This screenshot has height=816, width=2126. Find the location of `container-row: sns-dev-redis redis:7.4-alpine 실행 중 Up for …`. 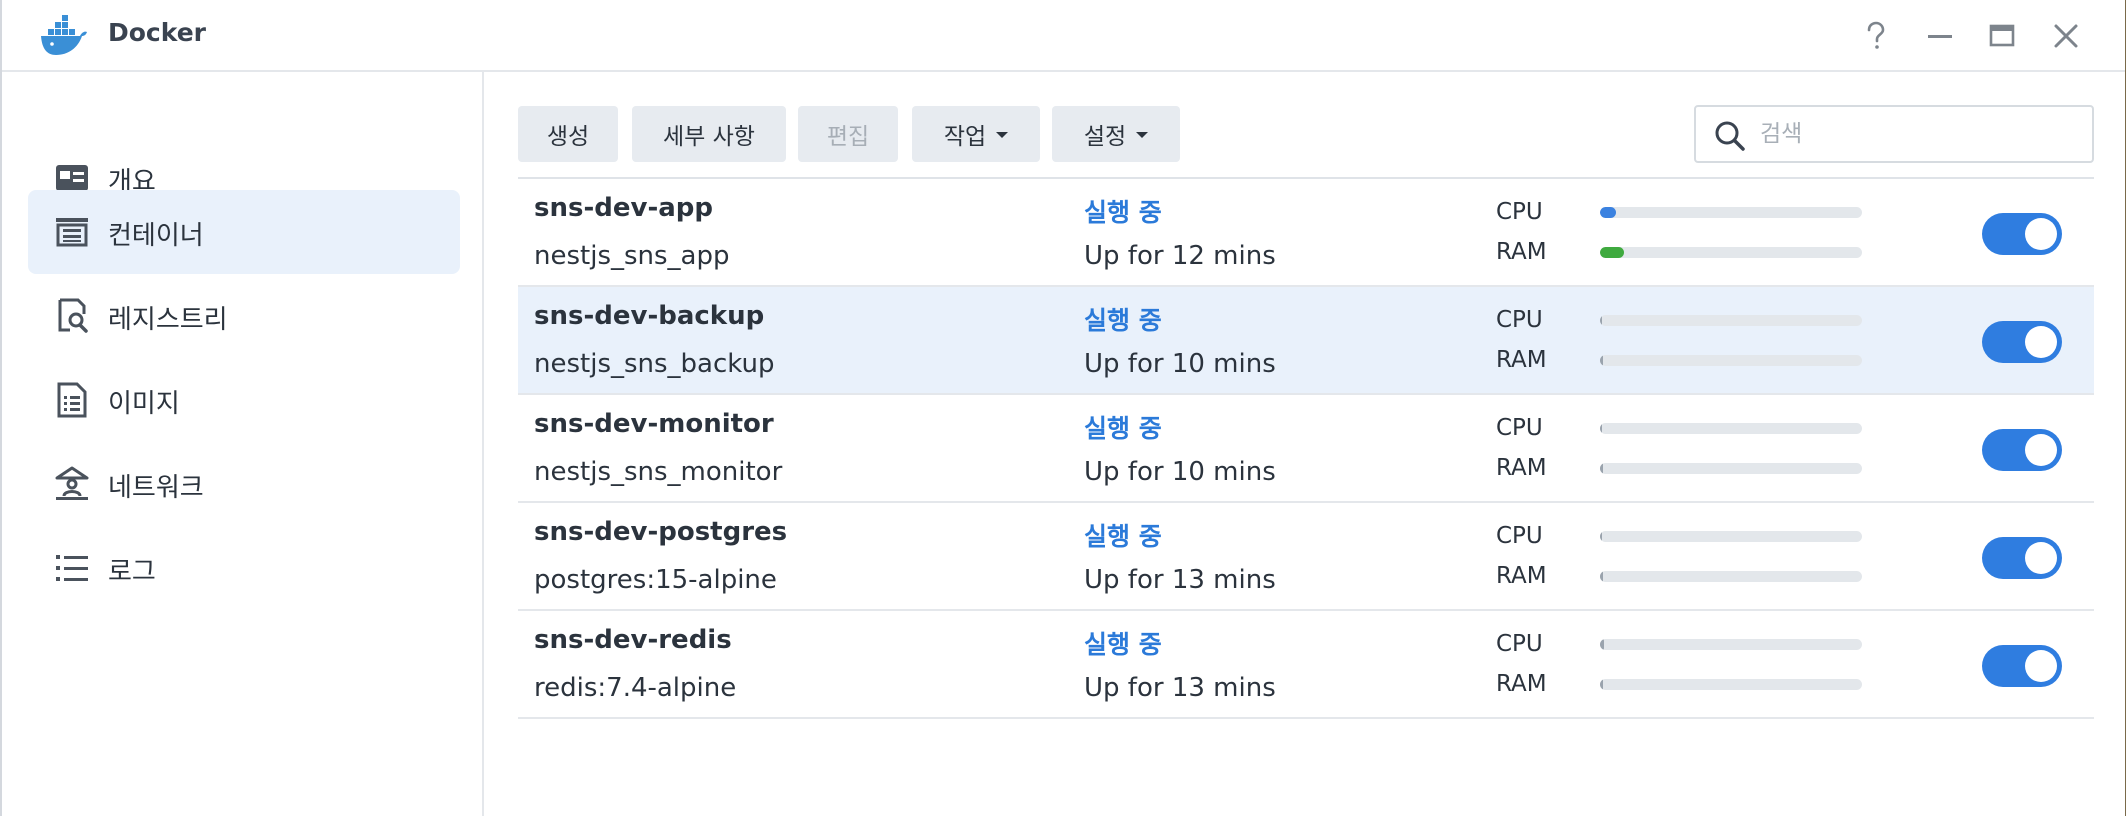

container-row: sns-dev-redis redis:7.4-alpine 실행 중 Up for … is located at coordinates (1306, 665).